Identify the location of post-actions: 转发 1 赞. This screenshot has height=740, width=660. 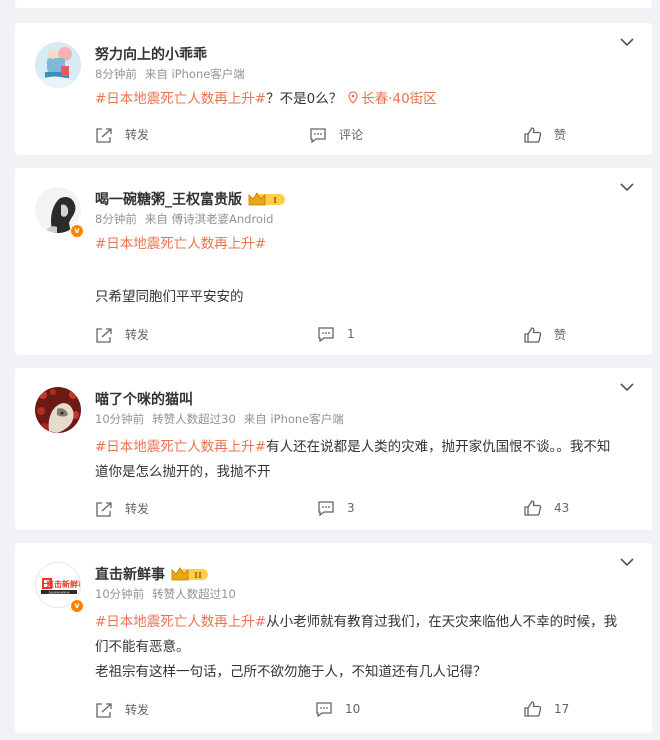
(333, 336).